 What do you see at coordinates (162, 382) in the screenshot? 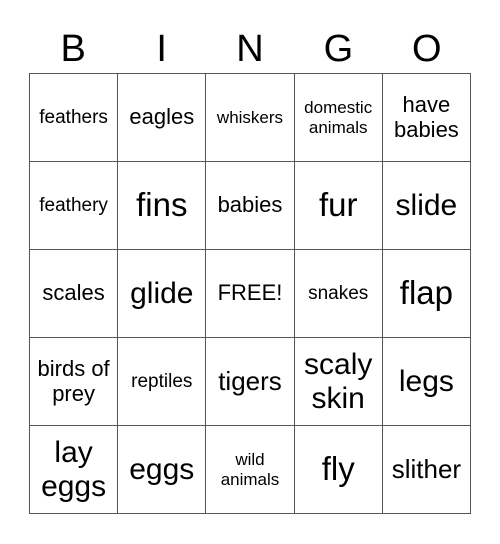
I see `bingo-cell: reptiles` at bounding box center [162, 382].